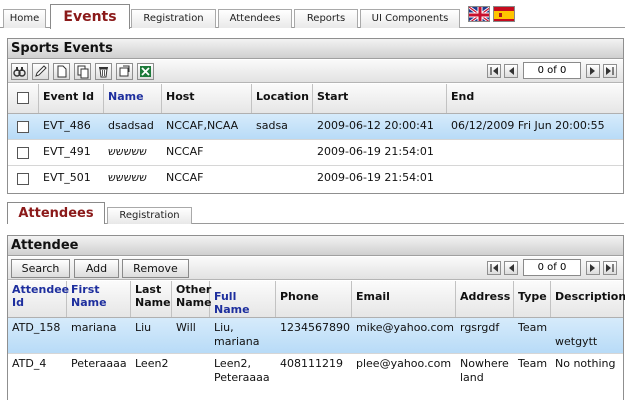 The width and height of the screenshot is (625, 400). What do you see at coordinates (380, 98) in the screenshot?
I see `col-start: Start` at bounding box center [380, 98].